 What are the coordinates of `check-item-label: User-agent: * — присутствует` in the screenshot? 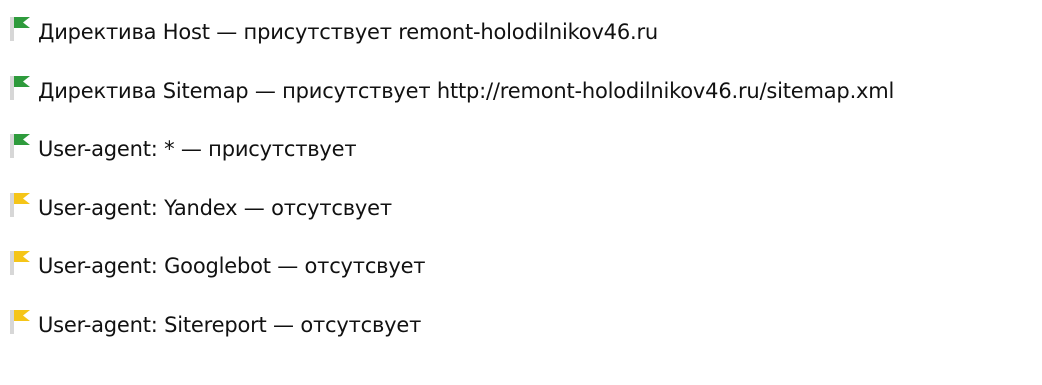 It's located at (197, 149).